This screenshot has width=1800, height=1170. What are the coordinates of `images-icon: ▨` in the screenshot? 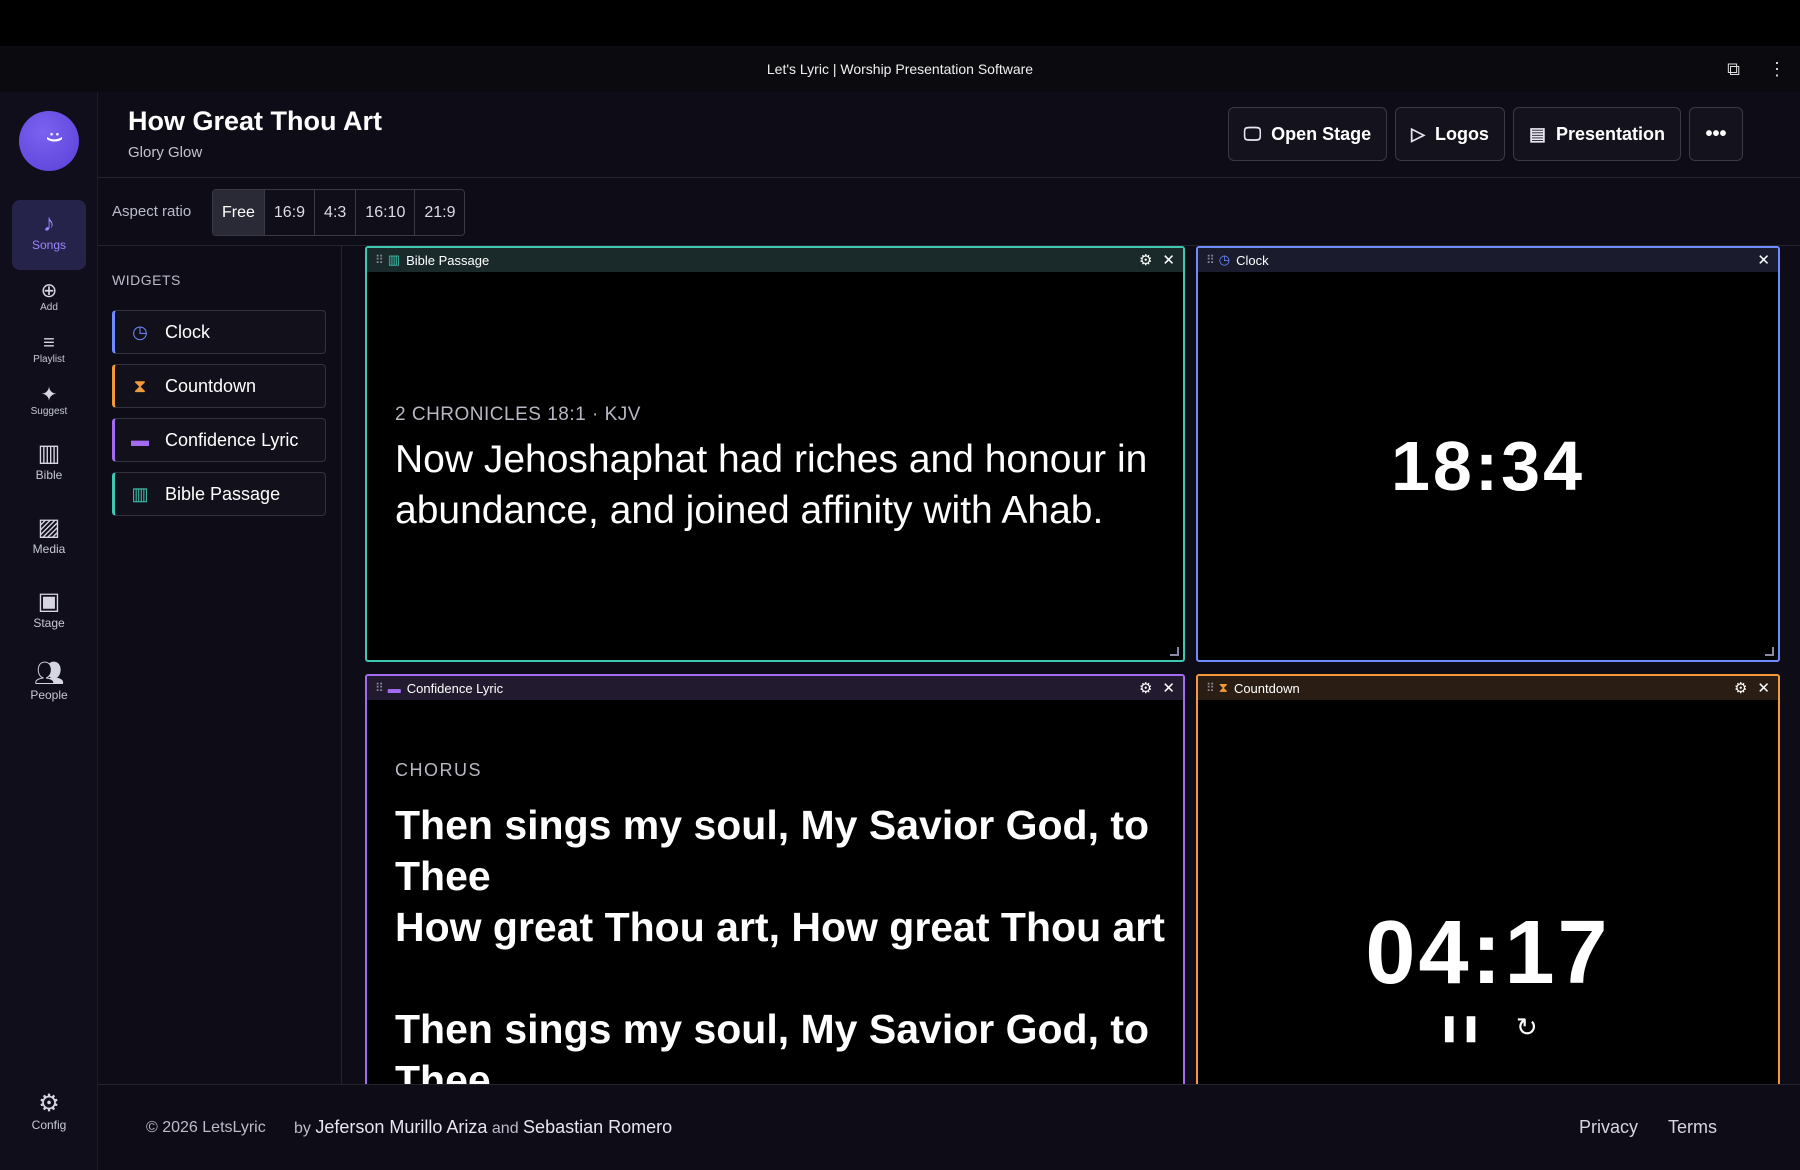 It's located at (49, 527).